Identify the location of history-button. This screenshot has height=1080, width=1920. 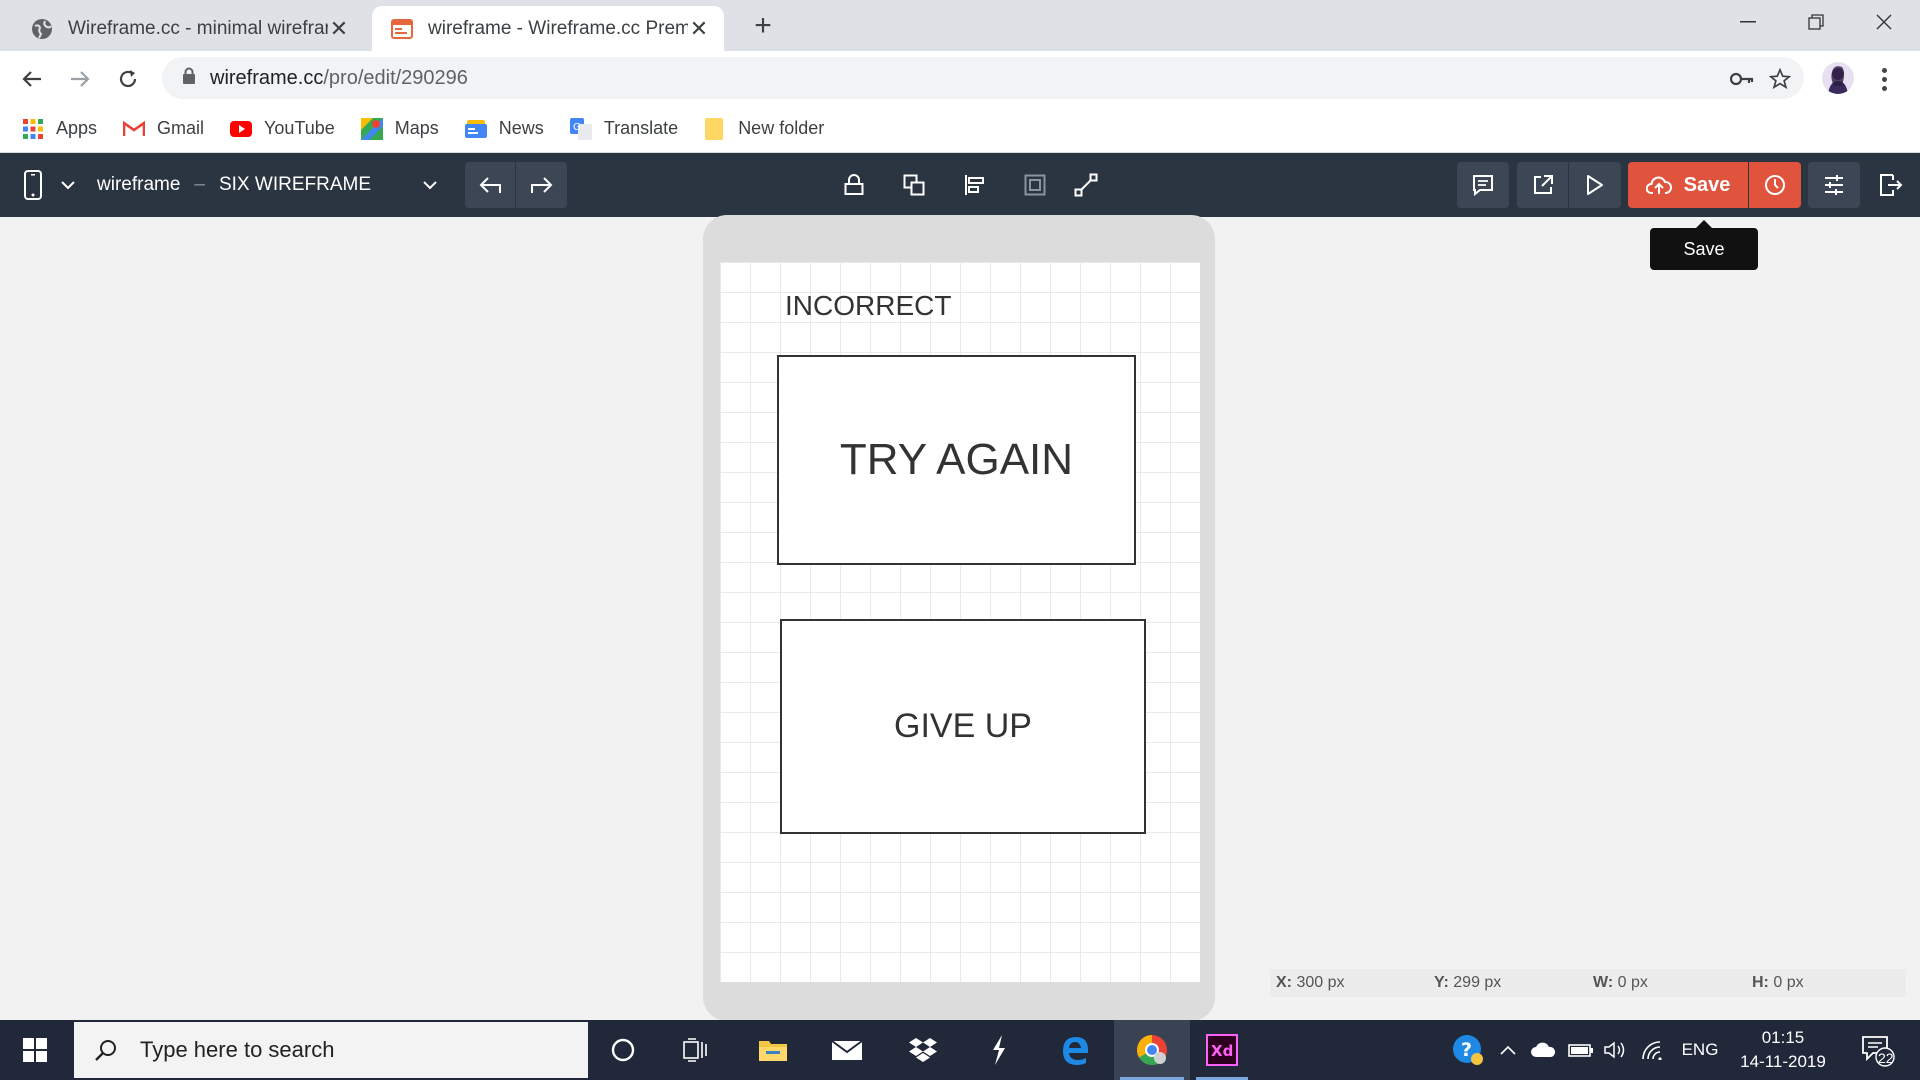
(1775, 185).